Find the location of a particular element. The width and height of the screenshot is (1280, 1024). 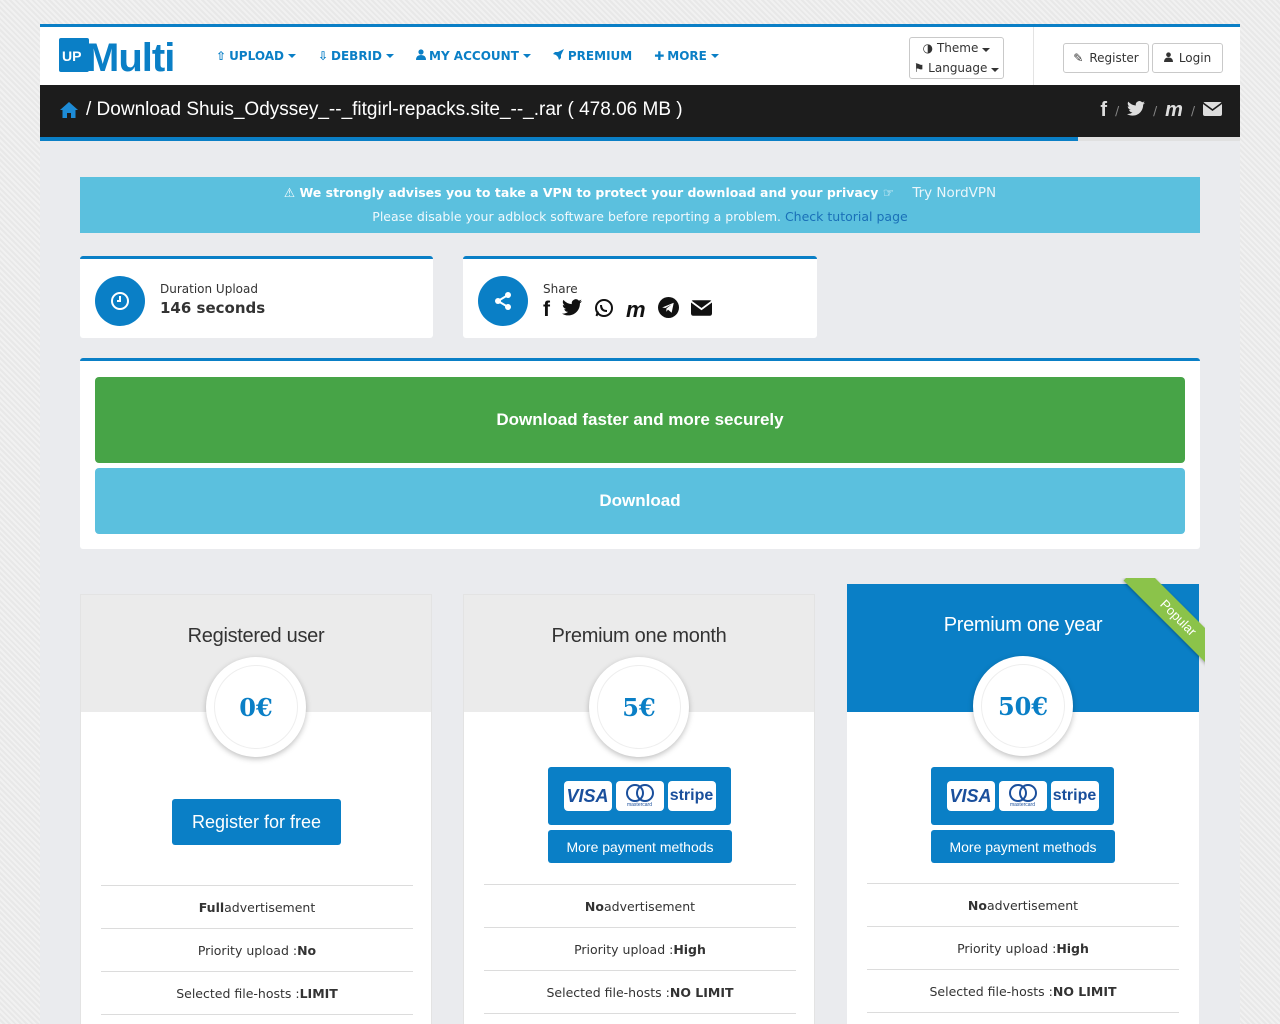

header-divider is located at coordinates (1033, 56).